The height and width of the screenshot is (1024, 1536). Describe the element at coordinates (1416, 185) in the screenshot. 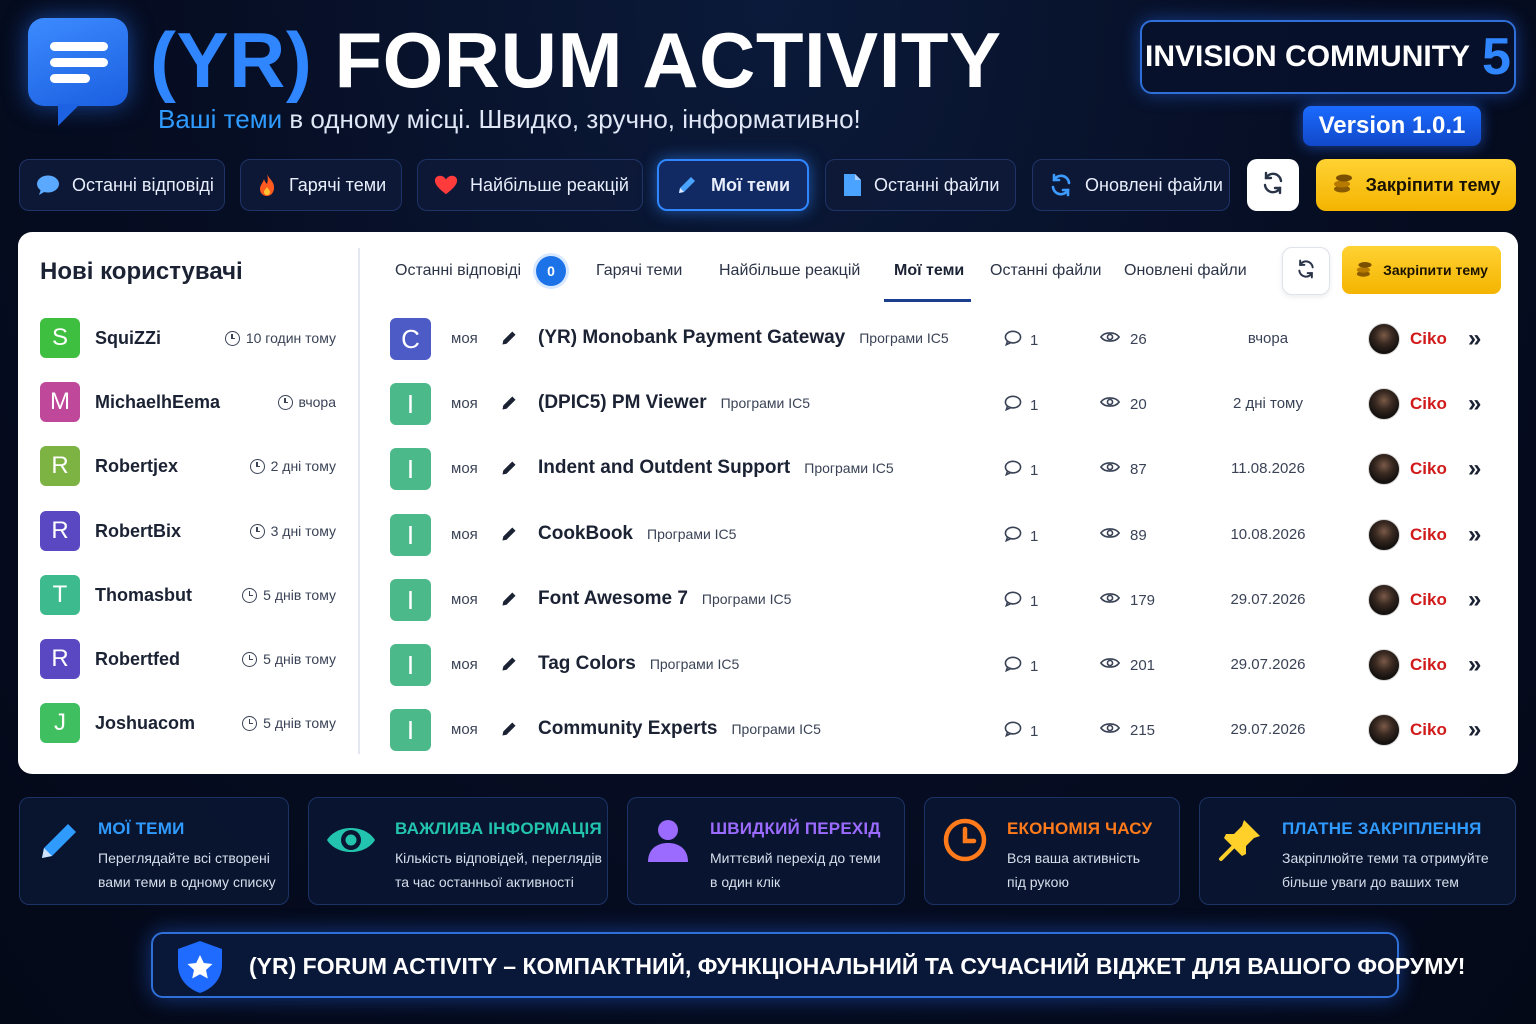

I see `pin-topic-button: Закріпити тему` at that location.